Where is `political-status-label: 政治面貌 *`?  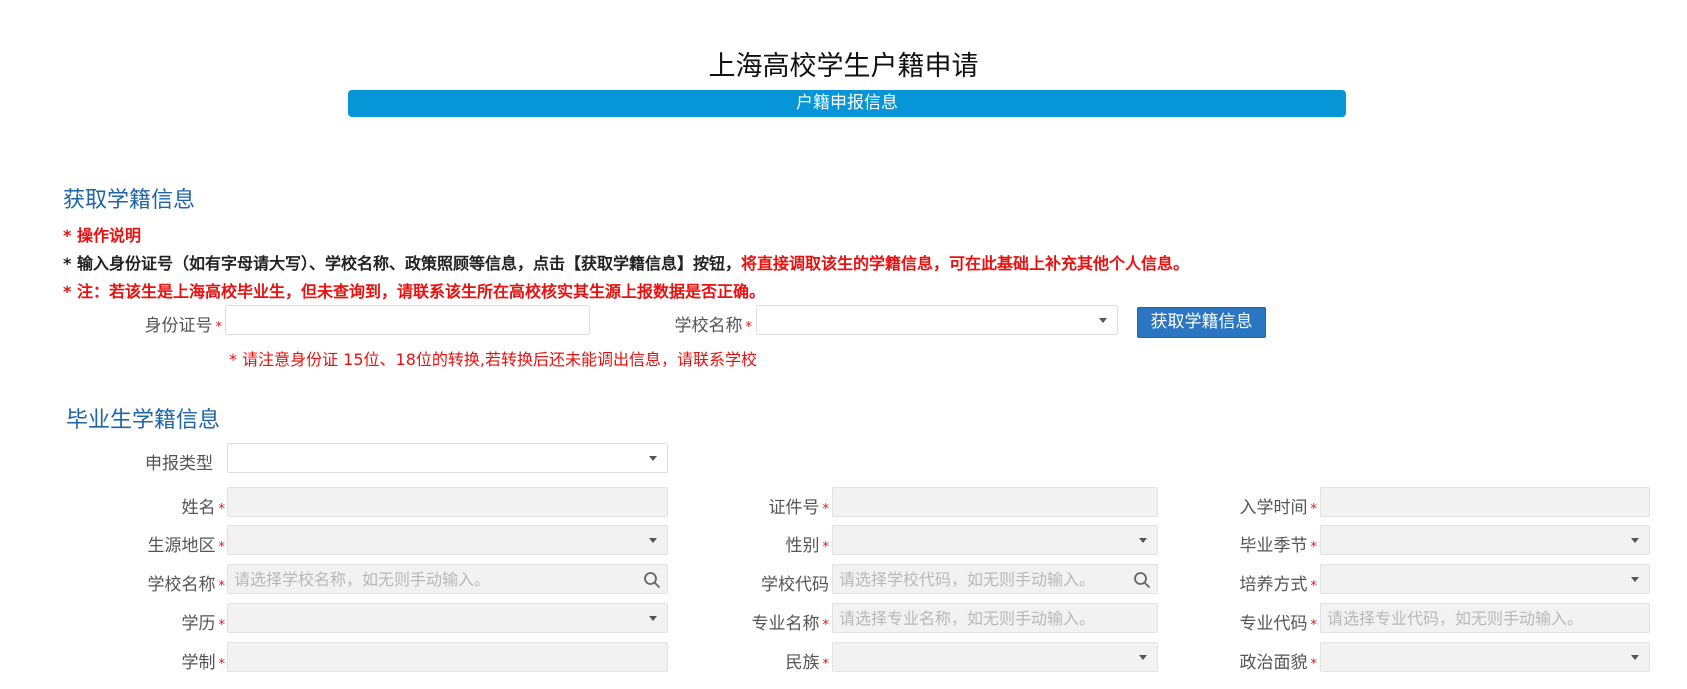 political-status-label: 政治面貌 * is located at coordinates (1278, 663).